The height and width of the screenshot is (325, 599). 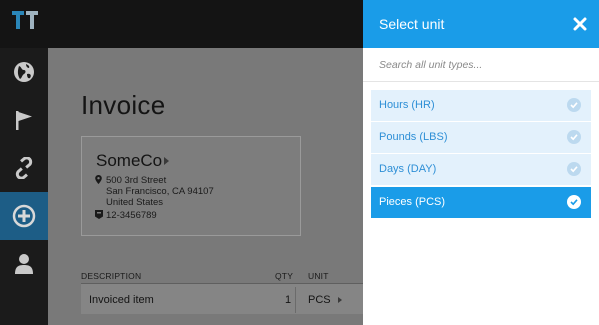 What do you see at coordinates (111, 276) in the screenshot?
I see `column-header-description: DESCRIPTION` at bounding box center [111, 276].